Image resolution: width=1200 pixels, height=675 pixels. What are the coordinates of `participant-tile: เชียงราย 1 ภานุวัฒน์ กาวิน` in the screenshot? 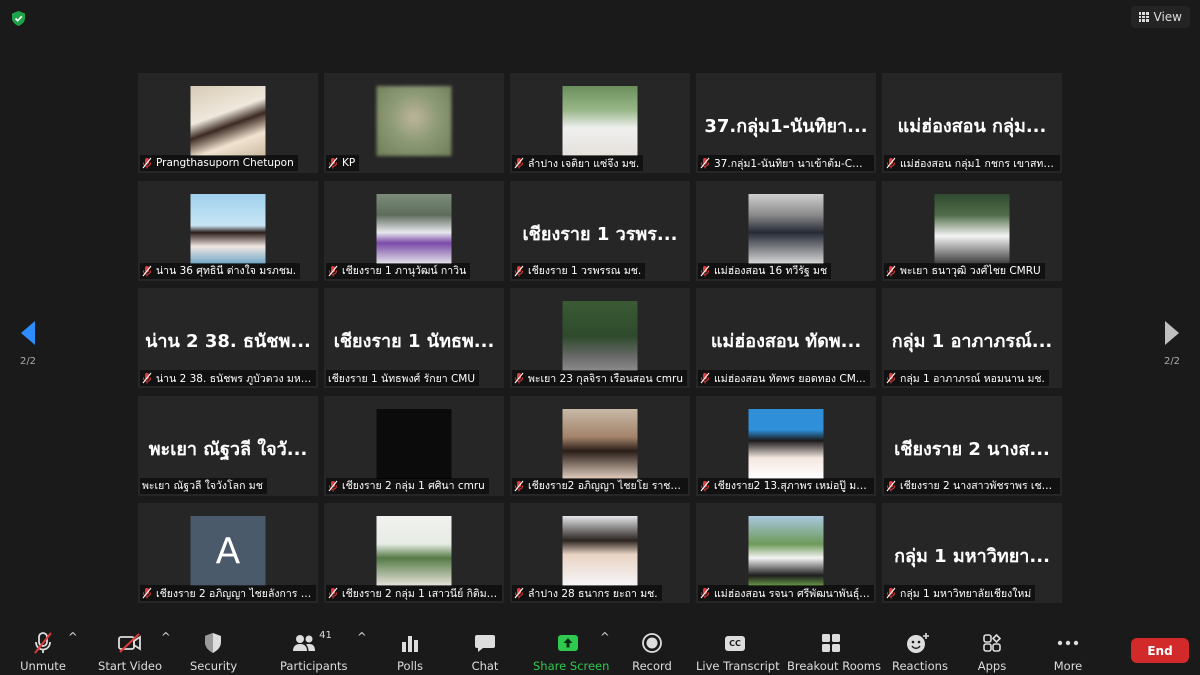 It's located at (414, 230).